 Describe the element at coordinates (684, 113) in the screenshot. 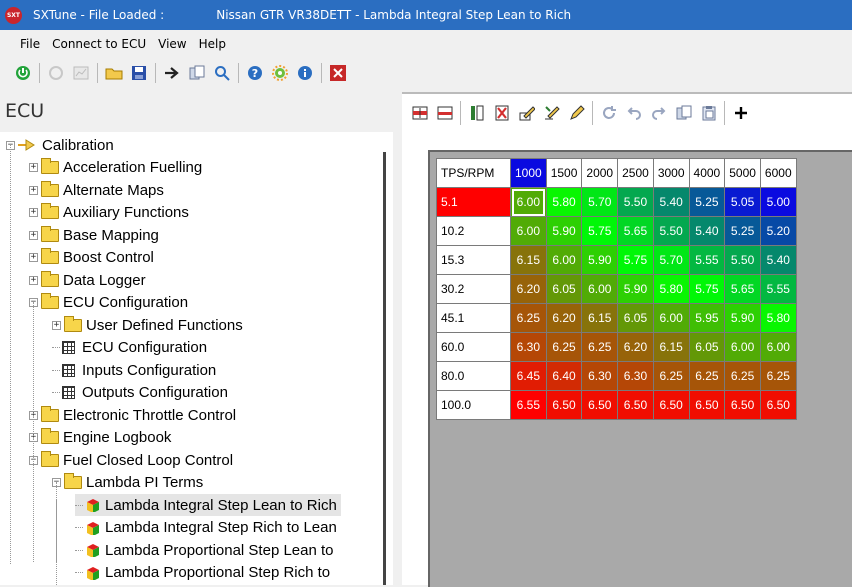

I see `copy-icon` at that location.